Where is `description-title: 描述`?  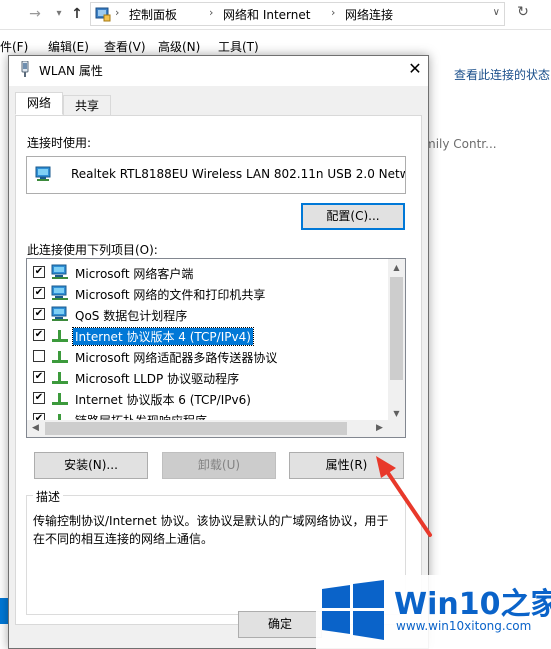
description-title: 描述 is located at coordinates (48, 496).